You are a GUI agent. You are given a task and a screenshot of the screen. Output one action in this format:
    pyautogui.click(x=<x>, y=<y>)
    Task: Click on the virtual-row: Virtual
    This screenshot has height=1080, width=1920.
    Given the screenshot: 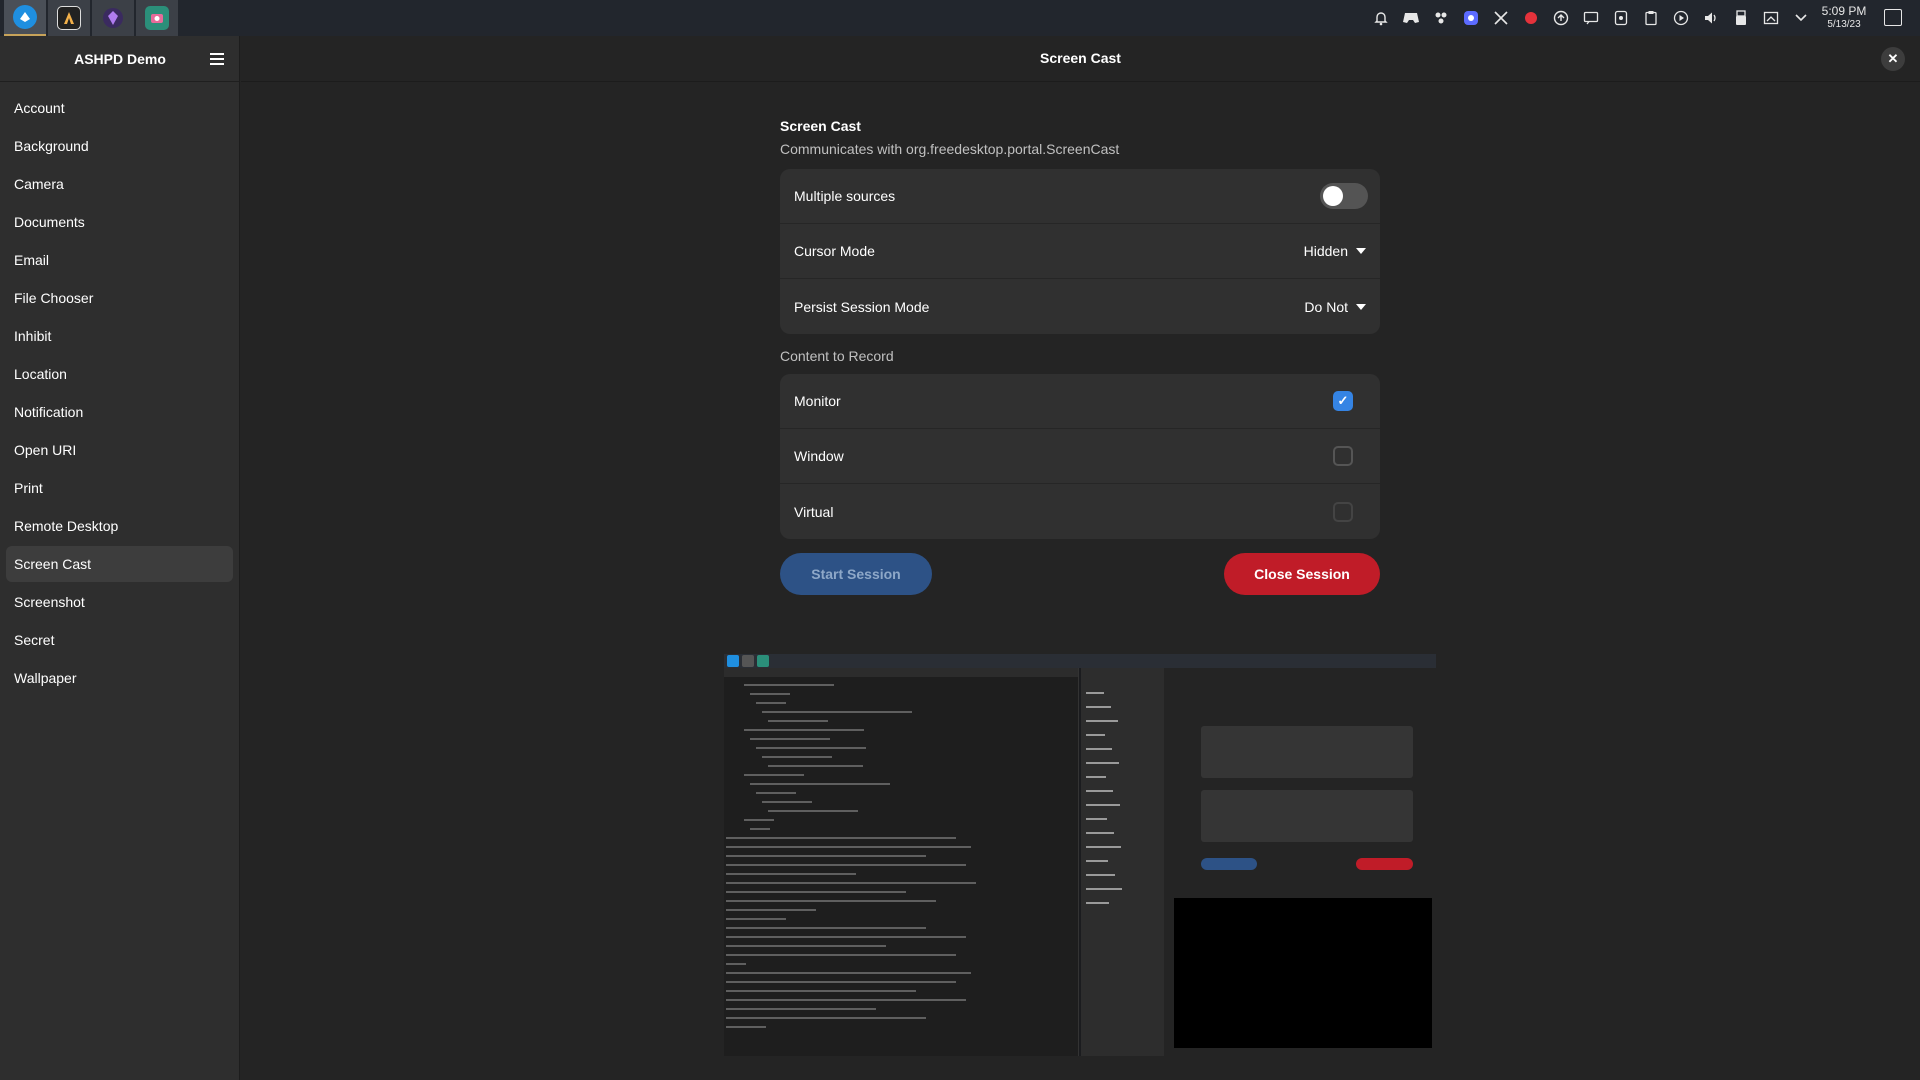 What is the action you would take?
    pyautogui.click(x=1080, y=511)
    